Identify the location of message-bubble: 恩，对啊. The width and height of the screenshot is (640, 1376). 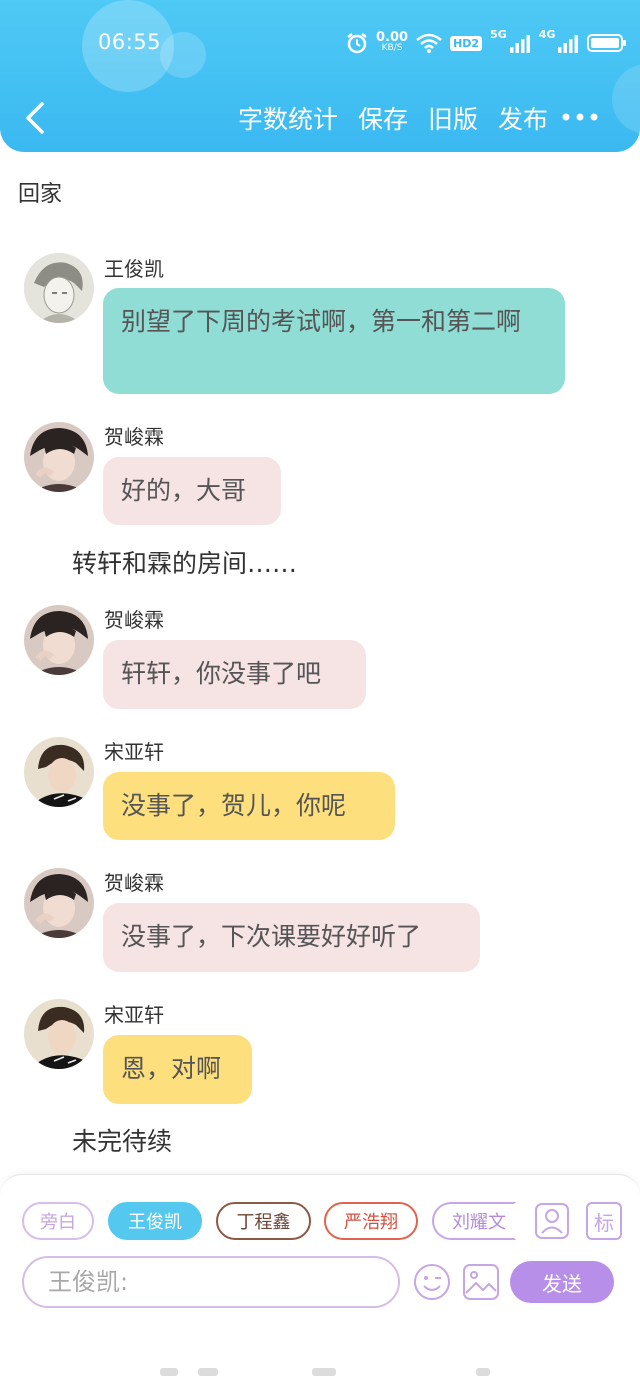
(177, 1069).